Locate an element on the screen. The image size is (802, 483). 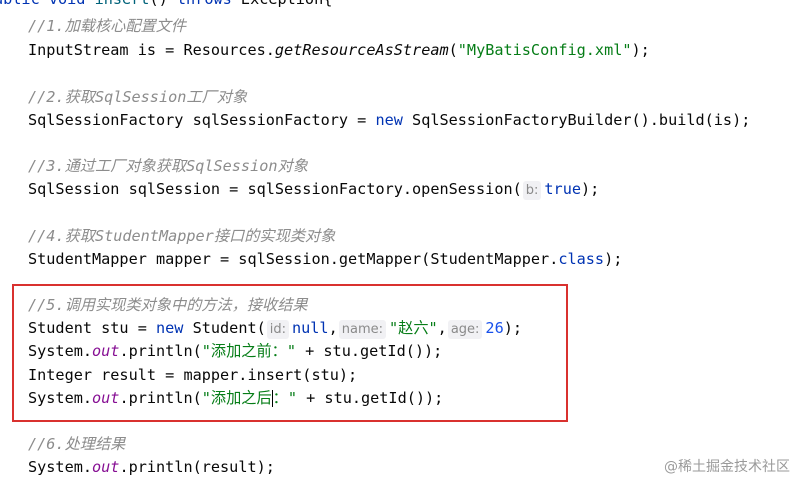
comment-get-mapper: //4.获取StudentMapper接口的实现类对象 is located at coordinates (182, 236).